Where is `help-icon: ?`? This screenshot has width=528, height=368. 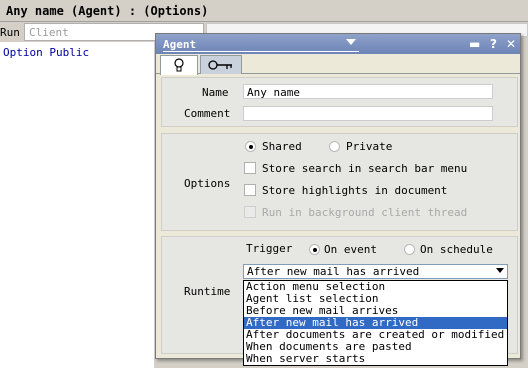 help-icon: ? is located at coordinates (493, 44).